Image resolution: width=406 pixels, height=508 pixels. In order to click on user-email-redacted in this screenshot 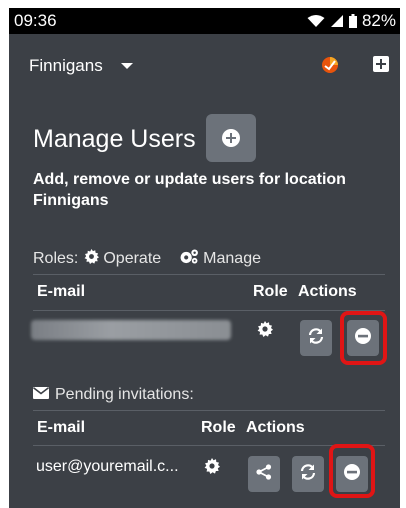, I will do `click(131, 330)`.